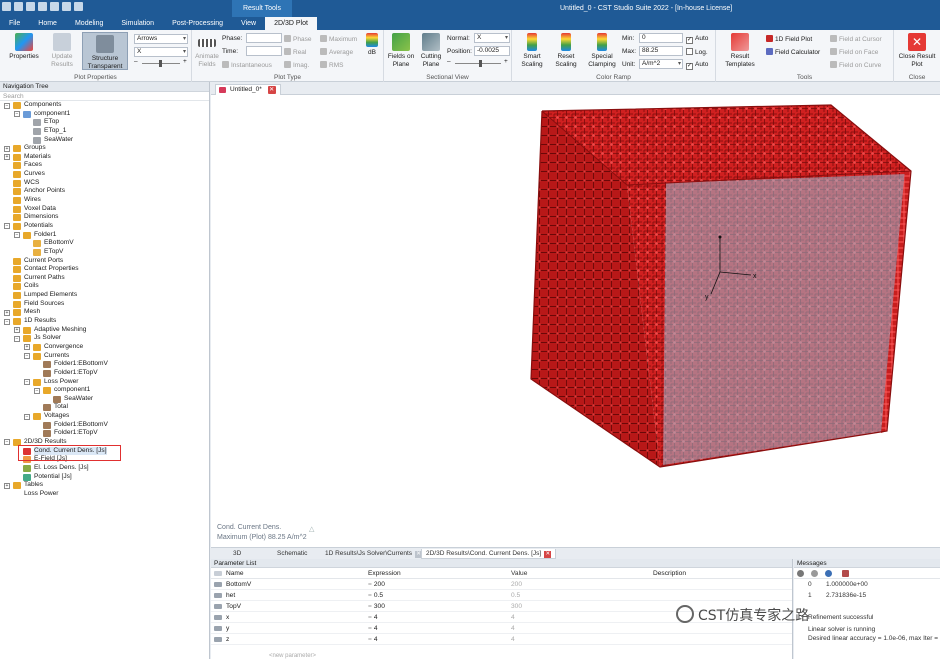  Describe the element at coordinates (104, 217) in the screenshot. I see `tree-item: Dimensions` at that location.